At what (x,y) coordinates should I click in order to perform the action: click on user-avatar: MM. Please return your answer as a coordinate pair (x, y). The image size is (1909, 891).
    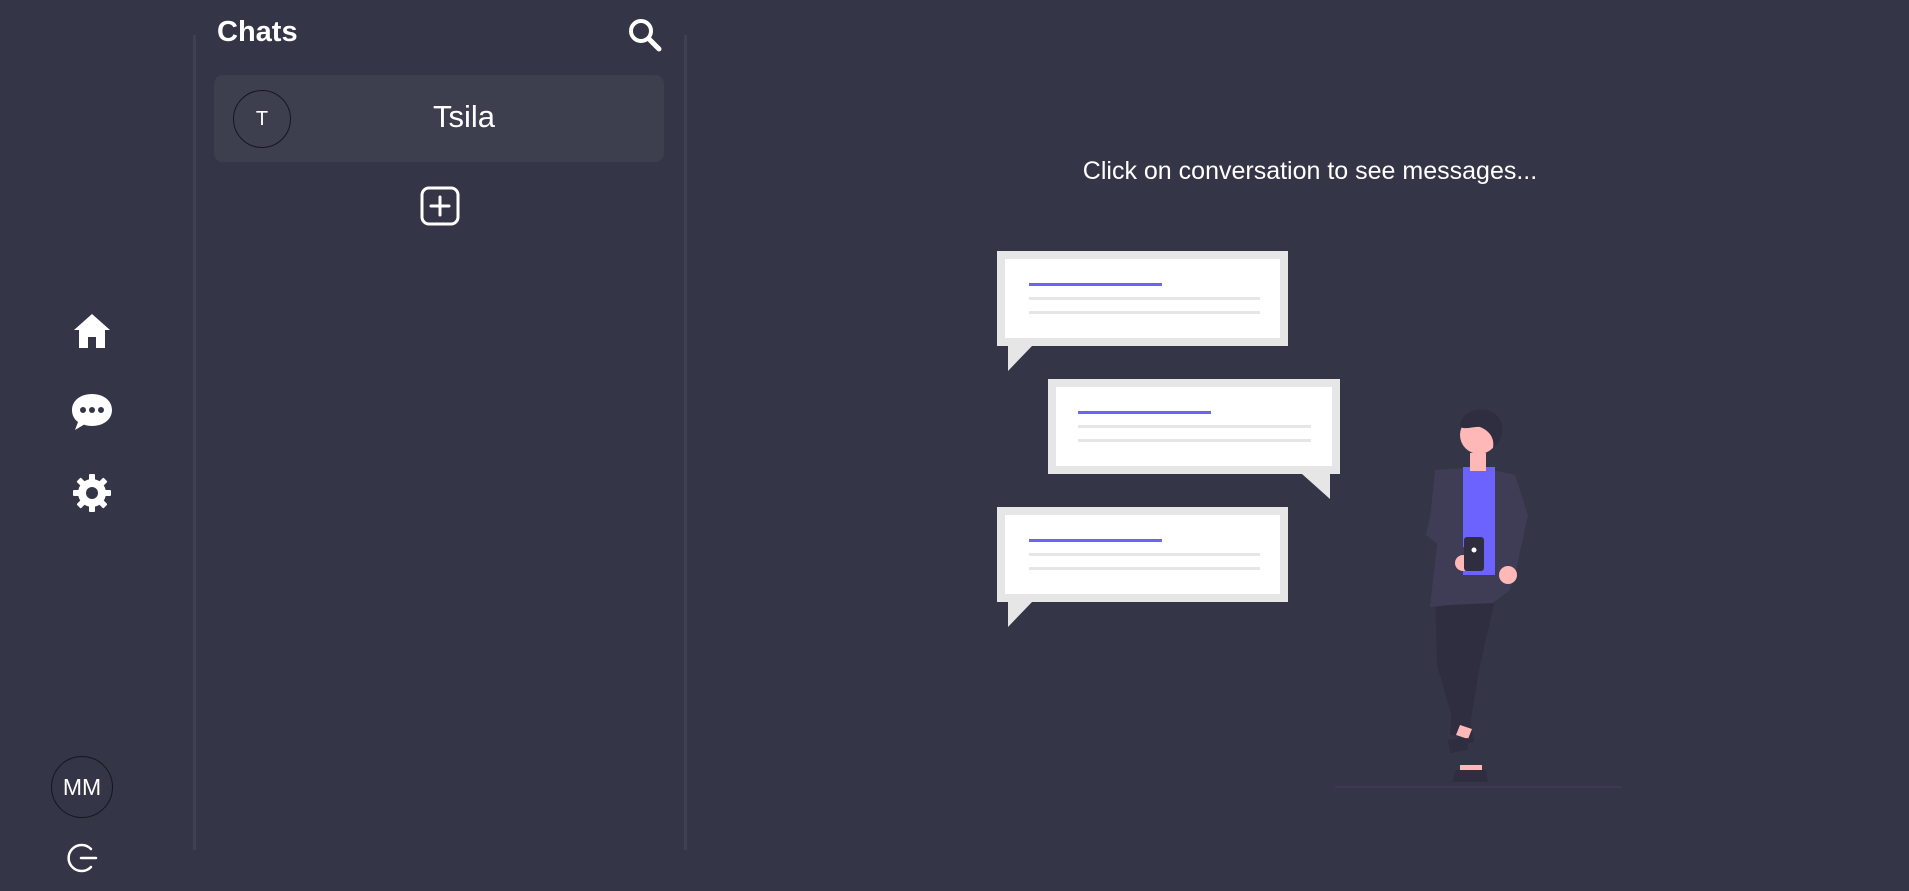
    Looking at the image, I should click on (82, 787).